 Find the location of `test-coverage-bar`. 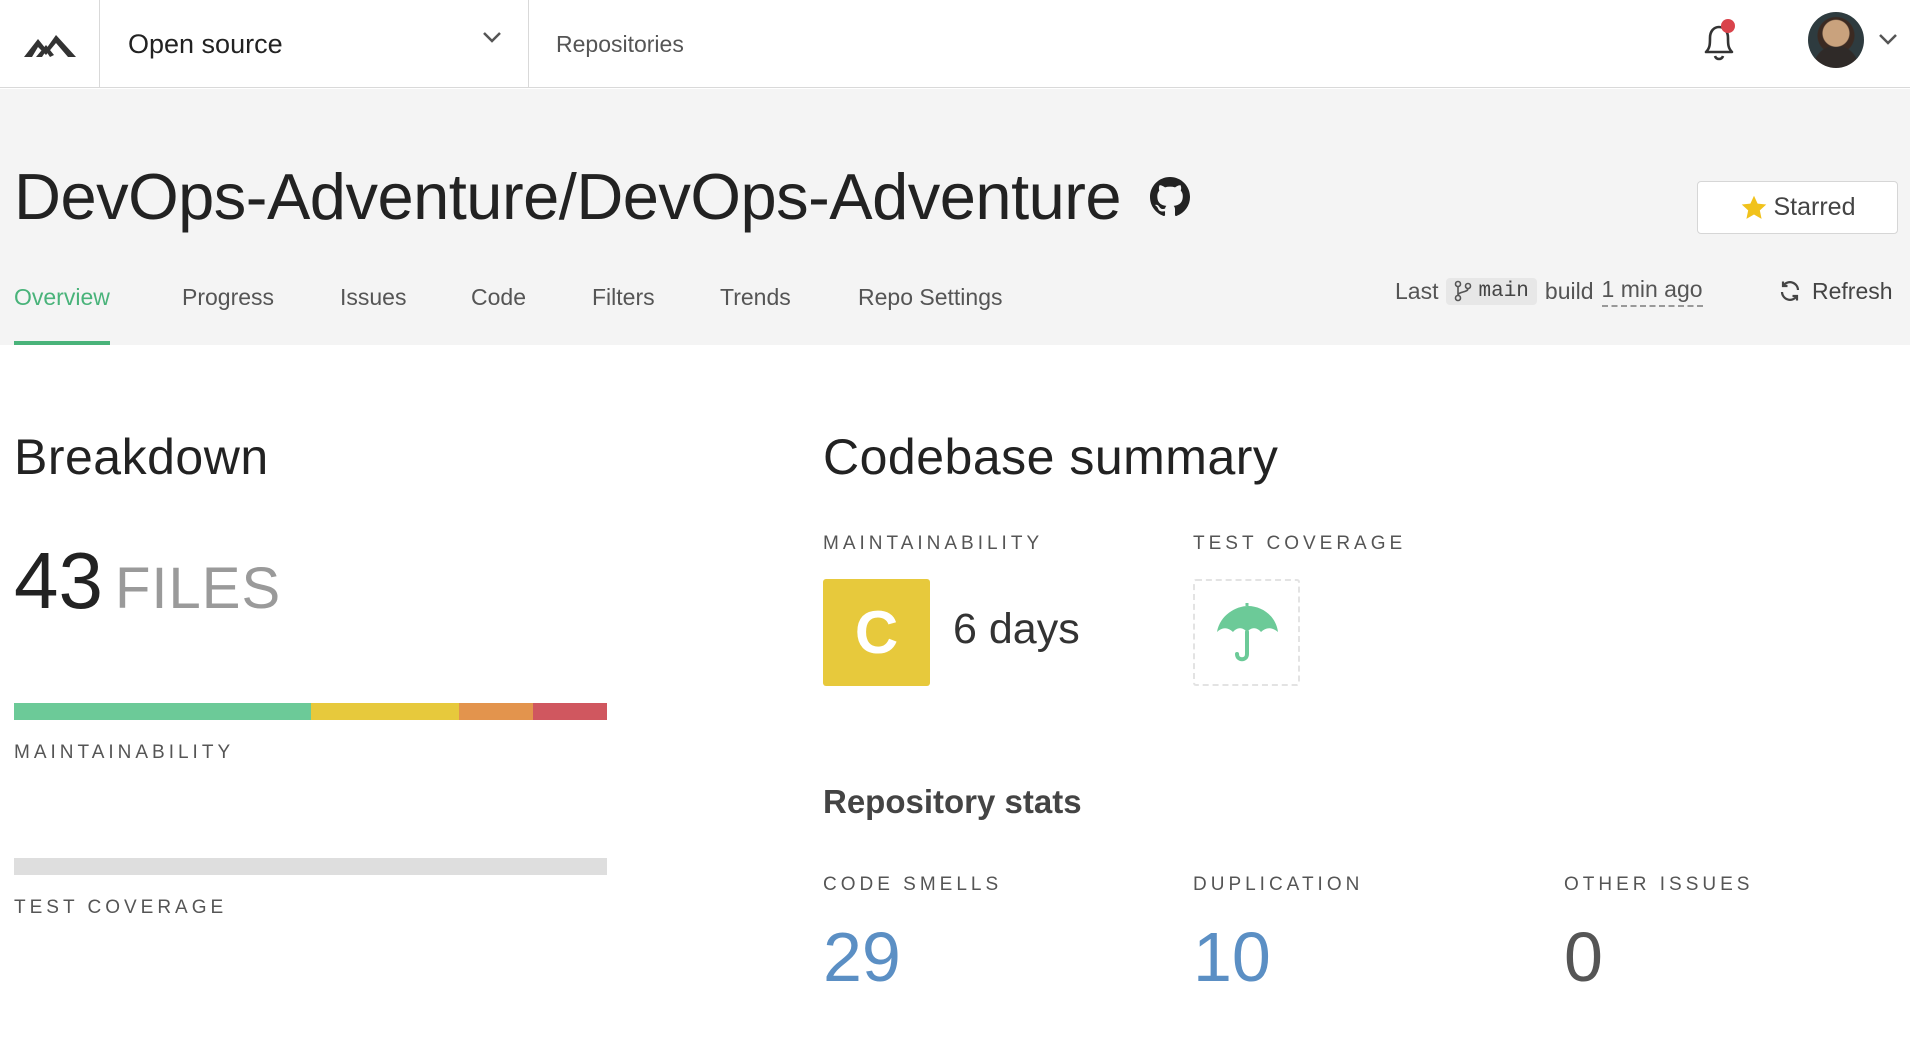

test-coverage-bar is located at coordinates (310, 866).